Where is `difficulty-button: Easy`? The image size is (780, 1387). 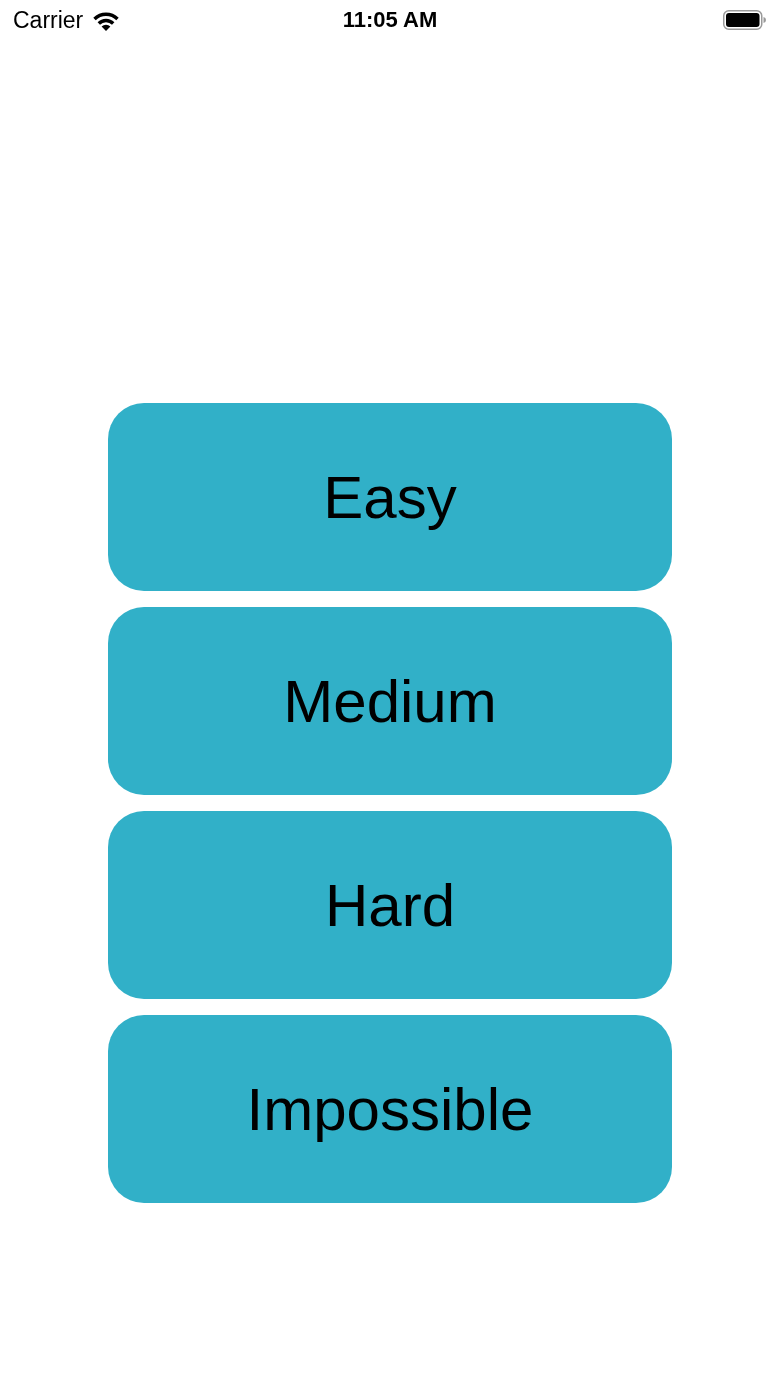 difficulty-button: Easy is located at coordinates (390, 497).